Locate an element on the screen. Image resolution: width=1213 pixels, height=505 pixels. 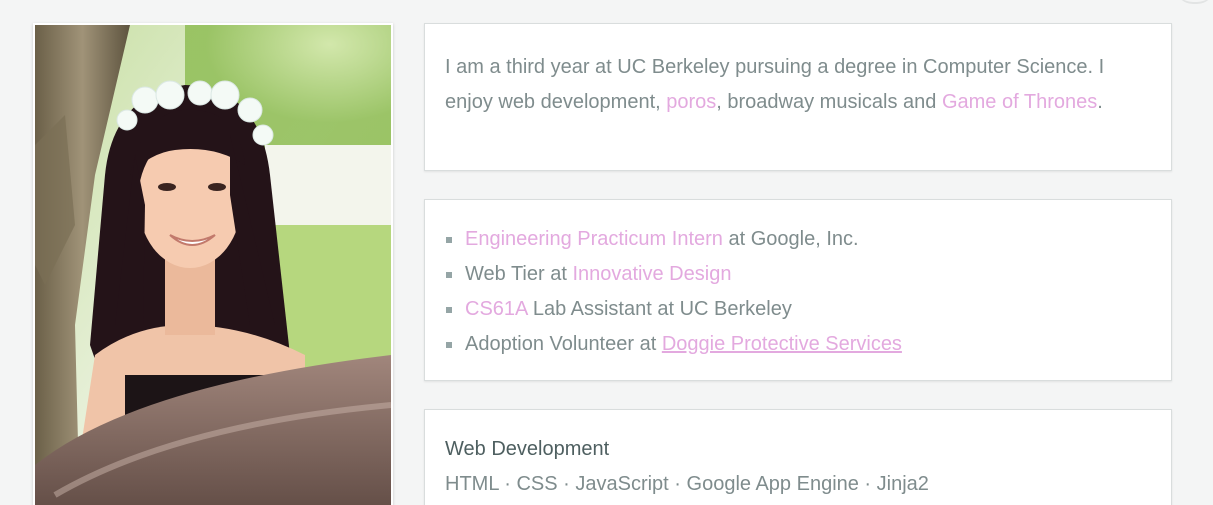
corner-decoration is located at coordinates (1194, 2).